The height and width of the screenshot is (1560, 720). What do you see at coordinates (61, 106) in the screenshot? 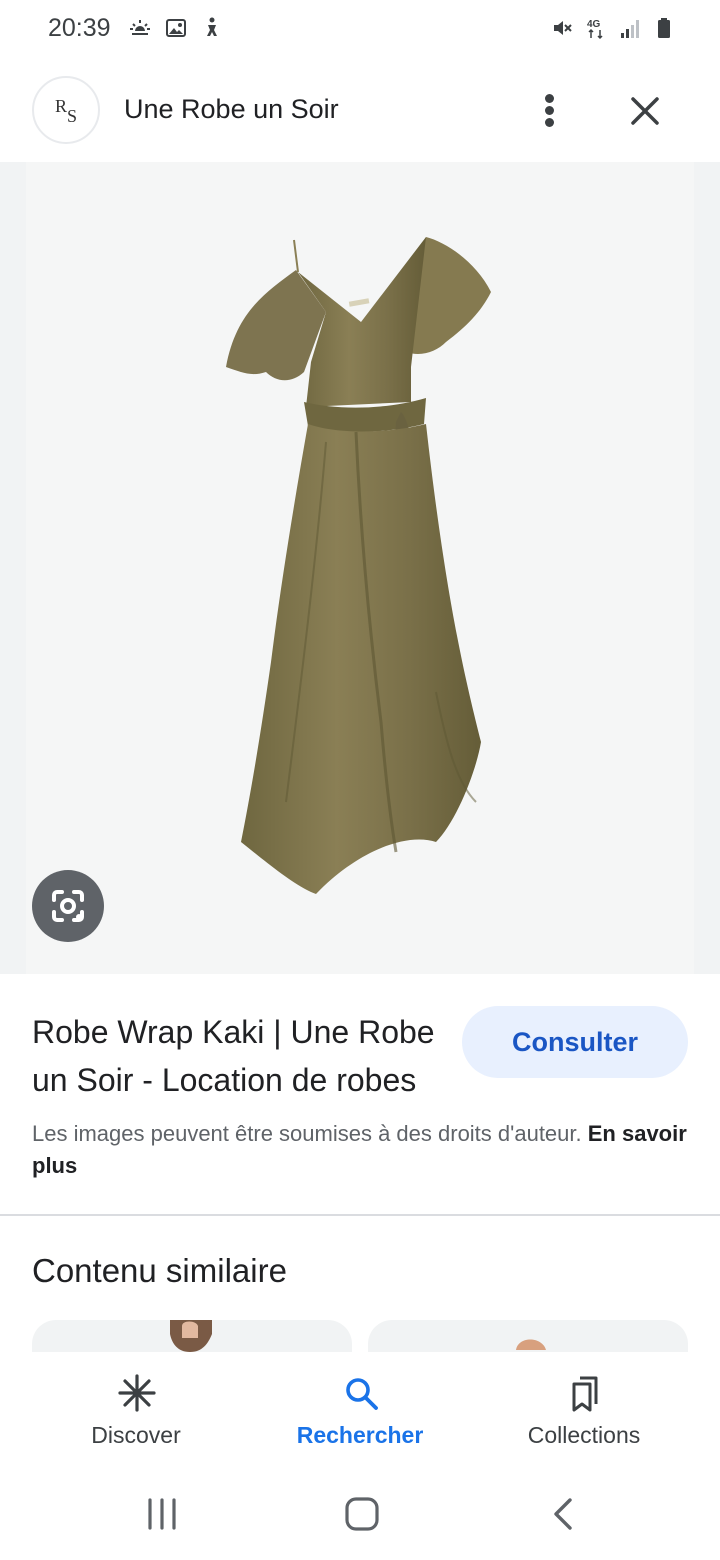
I see `logo-letter-r: R` at bounding box center [61, 106].